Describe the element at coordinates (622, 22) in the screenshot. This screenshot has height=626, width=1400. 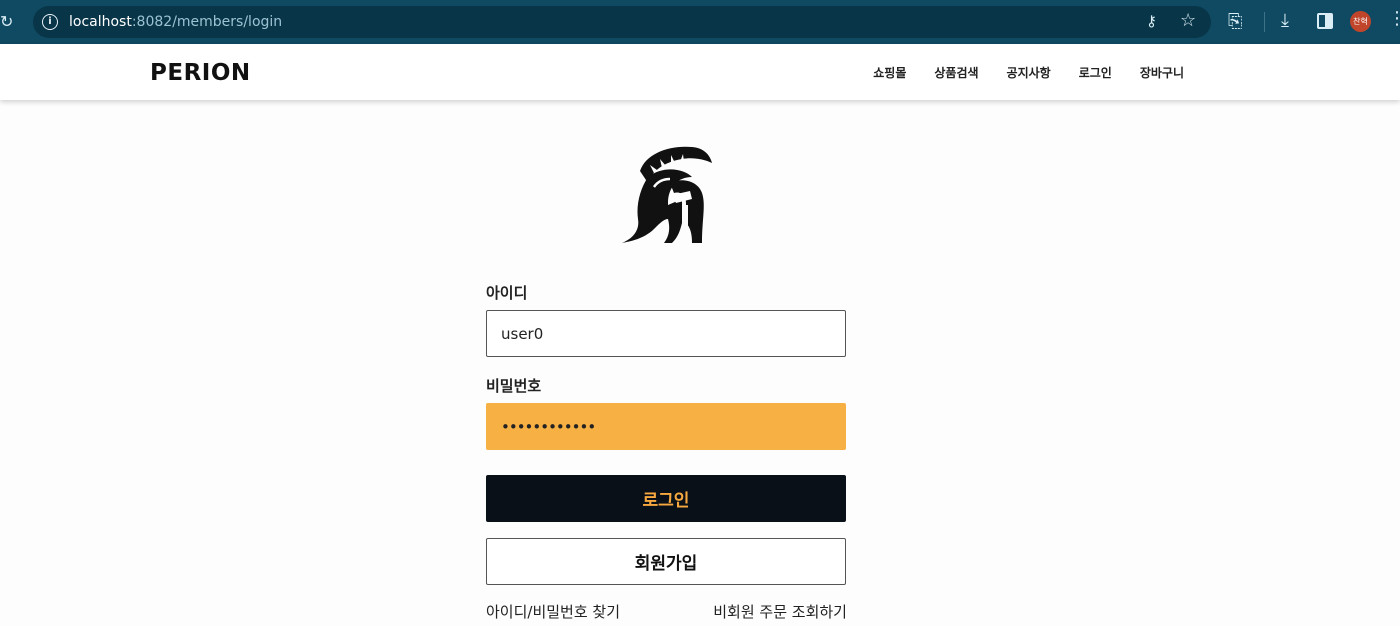
I see `address-bar: i localhost:8082/members/login ⚷ ☆` at that location.